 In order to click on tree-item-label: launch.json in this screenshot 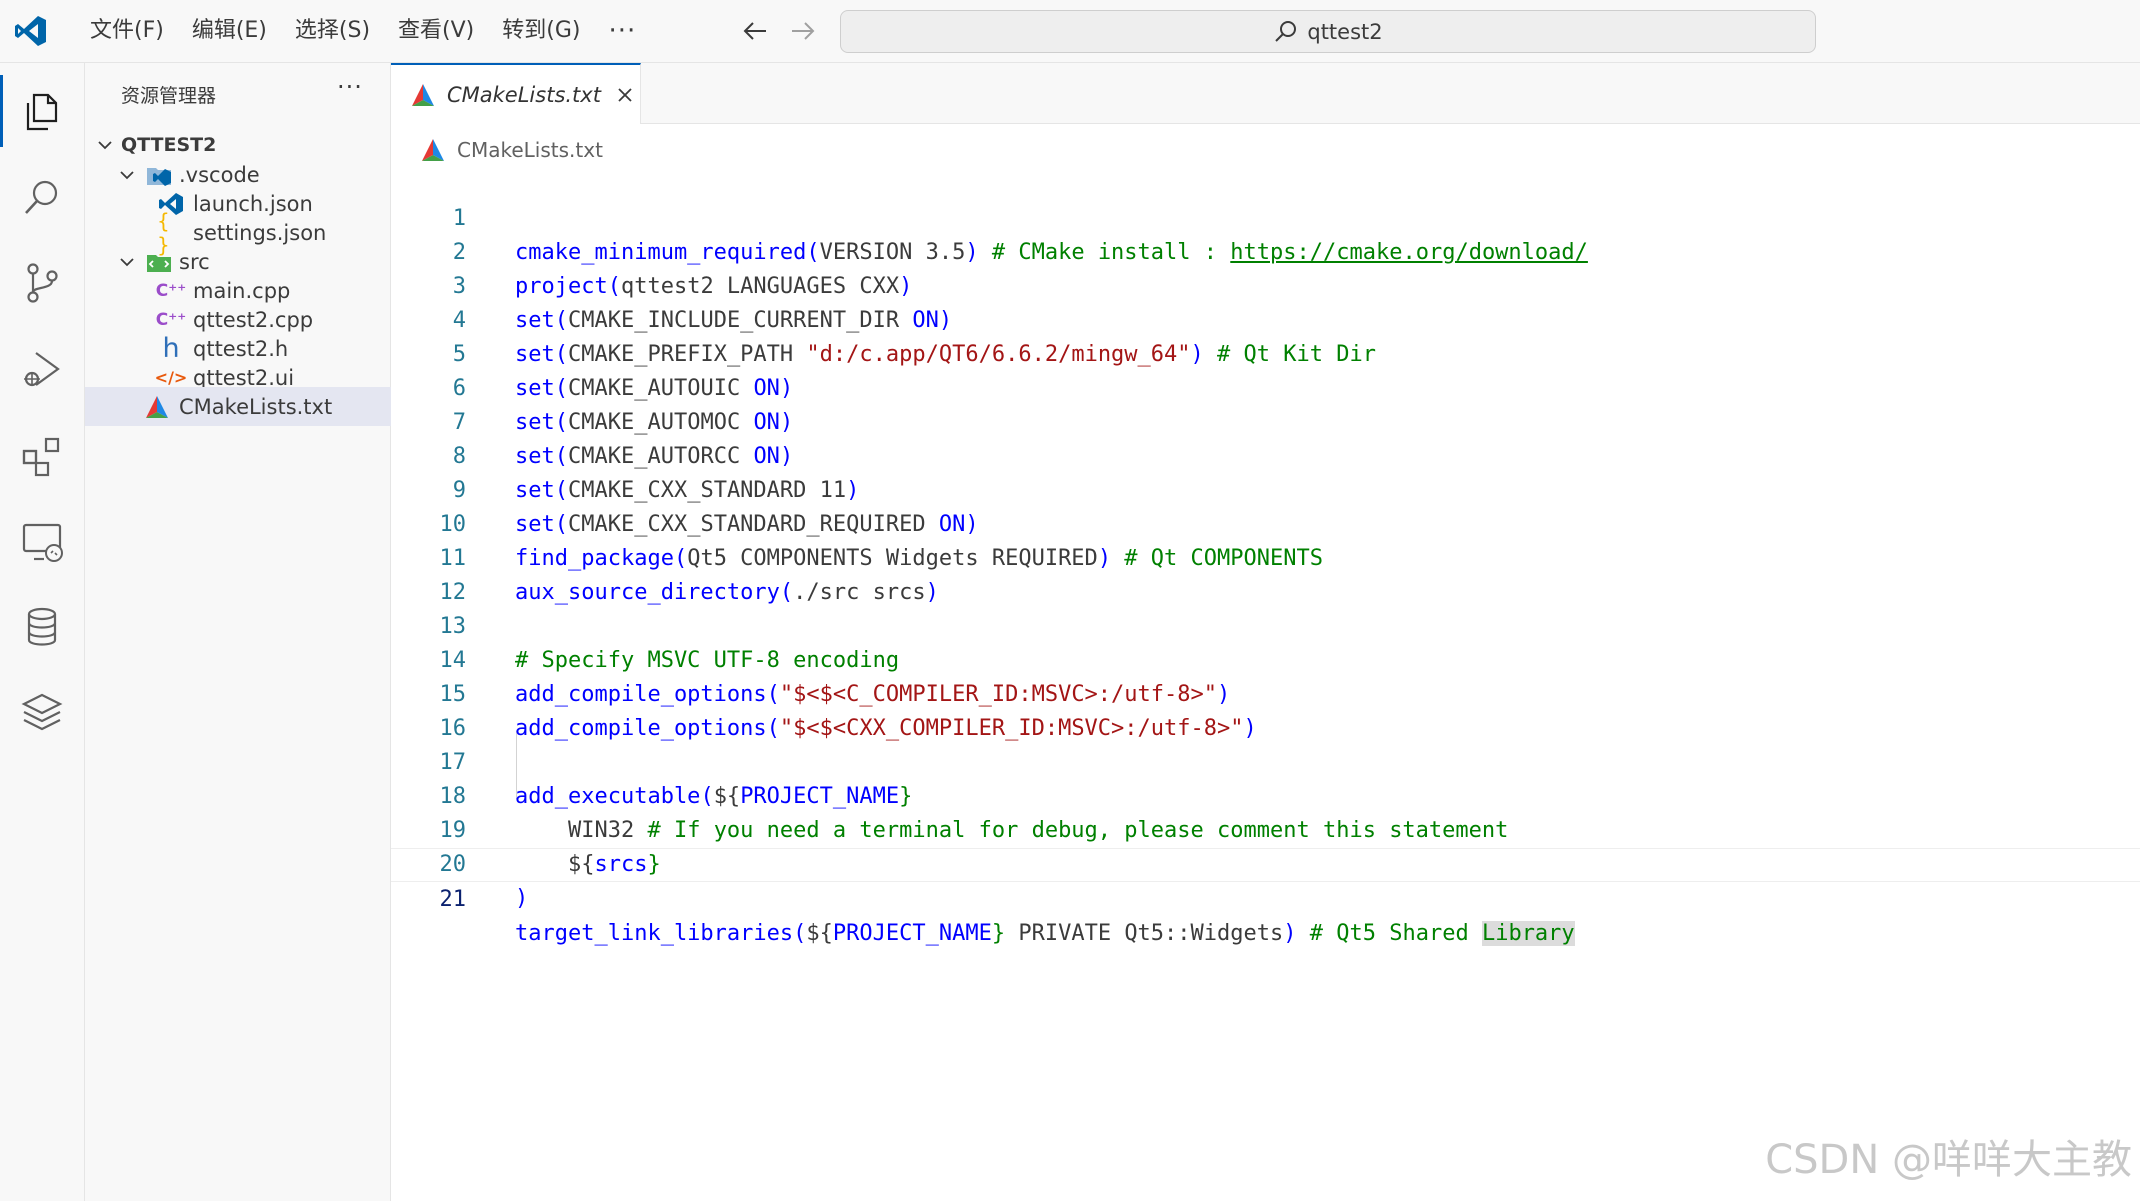, I will do `click(253, 203)`.